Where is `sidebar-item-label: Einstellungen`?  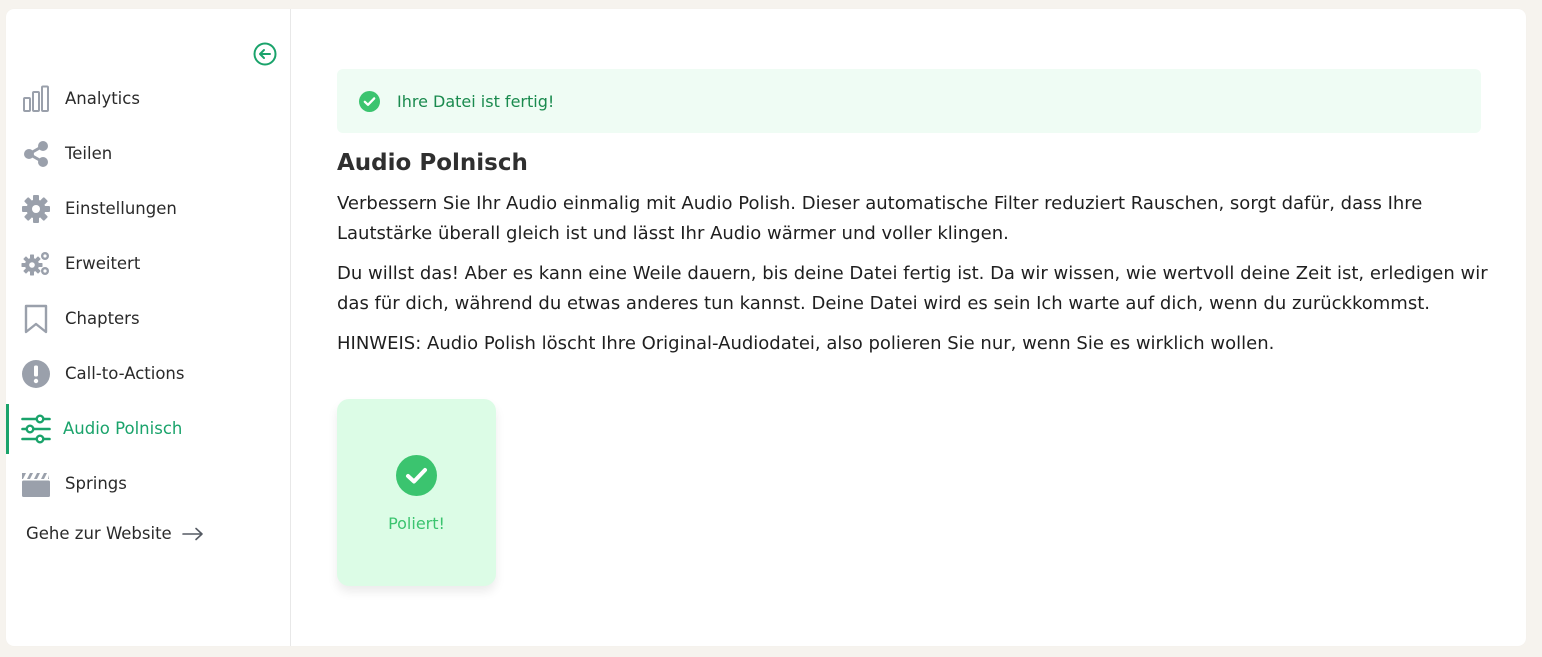 sidebar-item-label: Einstellungen is located at coordinates (121, 208).